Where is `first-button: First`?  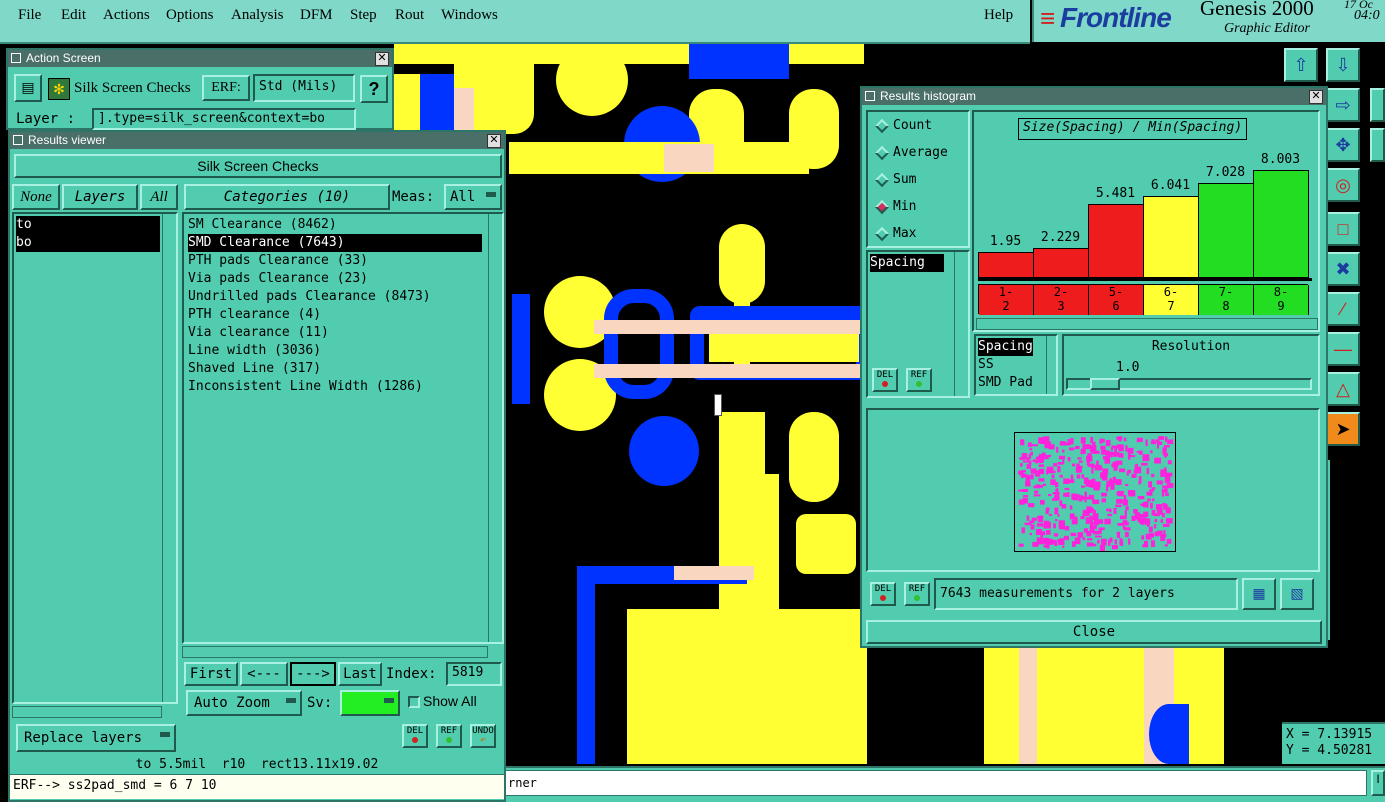
first-button: First is located at coordinates (211, 674).